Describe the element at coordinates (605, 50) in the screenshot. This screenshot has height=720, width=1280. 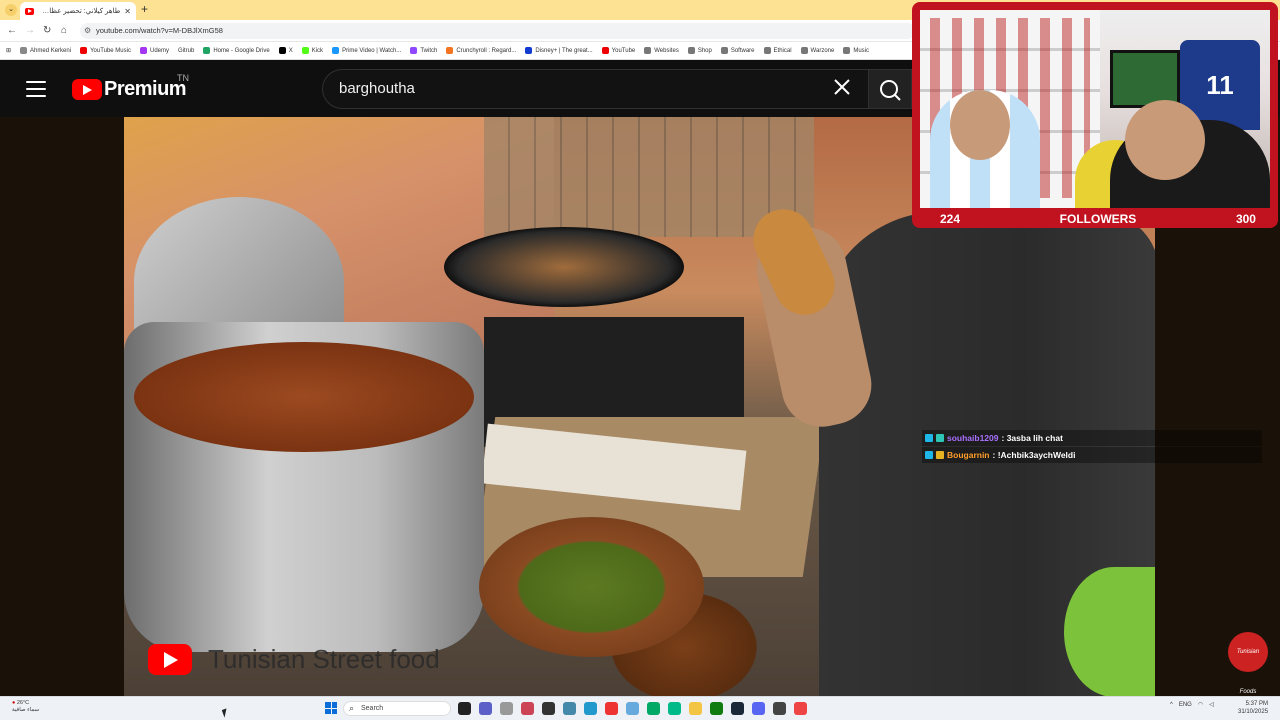
I see `youtube-icon` at that location.